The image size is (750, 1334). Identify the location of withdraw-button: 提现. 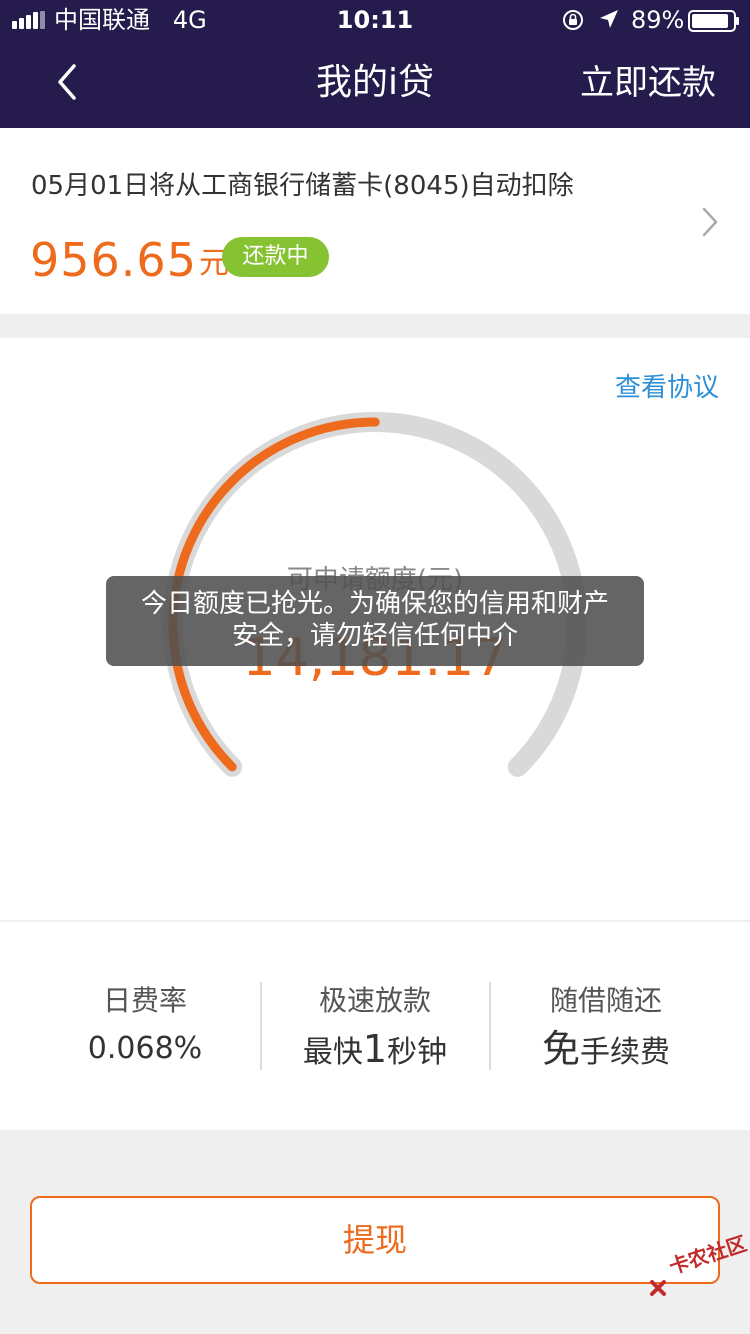
(375, 1240).